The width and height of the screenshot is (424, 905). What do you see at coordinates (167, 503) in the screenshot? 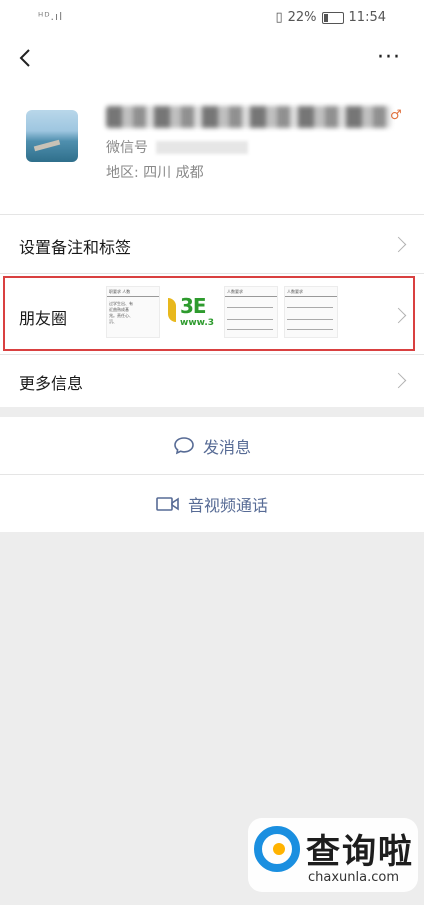
I see `video-camera-icon` at bounding box center [167, 503].